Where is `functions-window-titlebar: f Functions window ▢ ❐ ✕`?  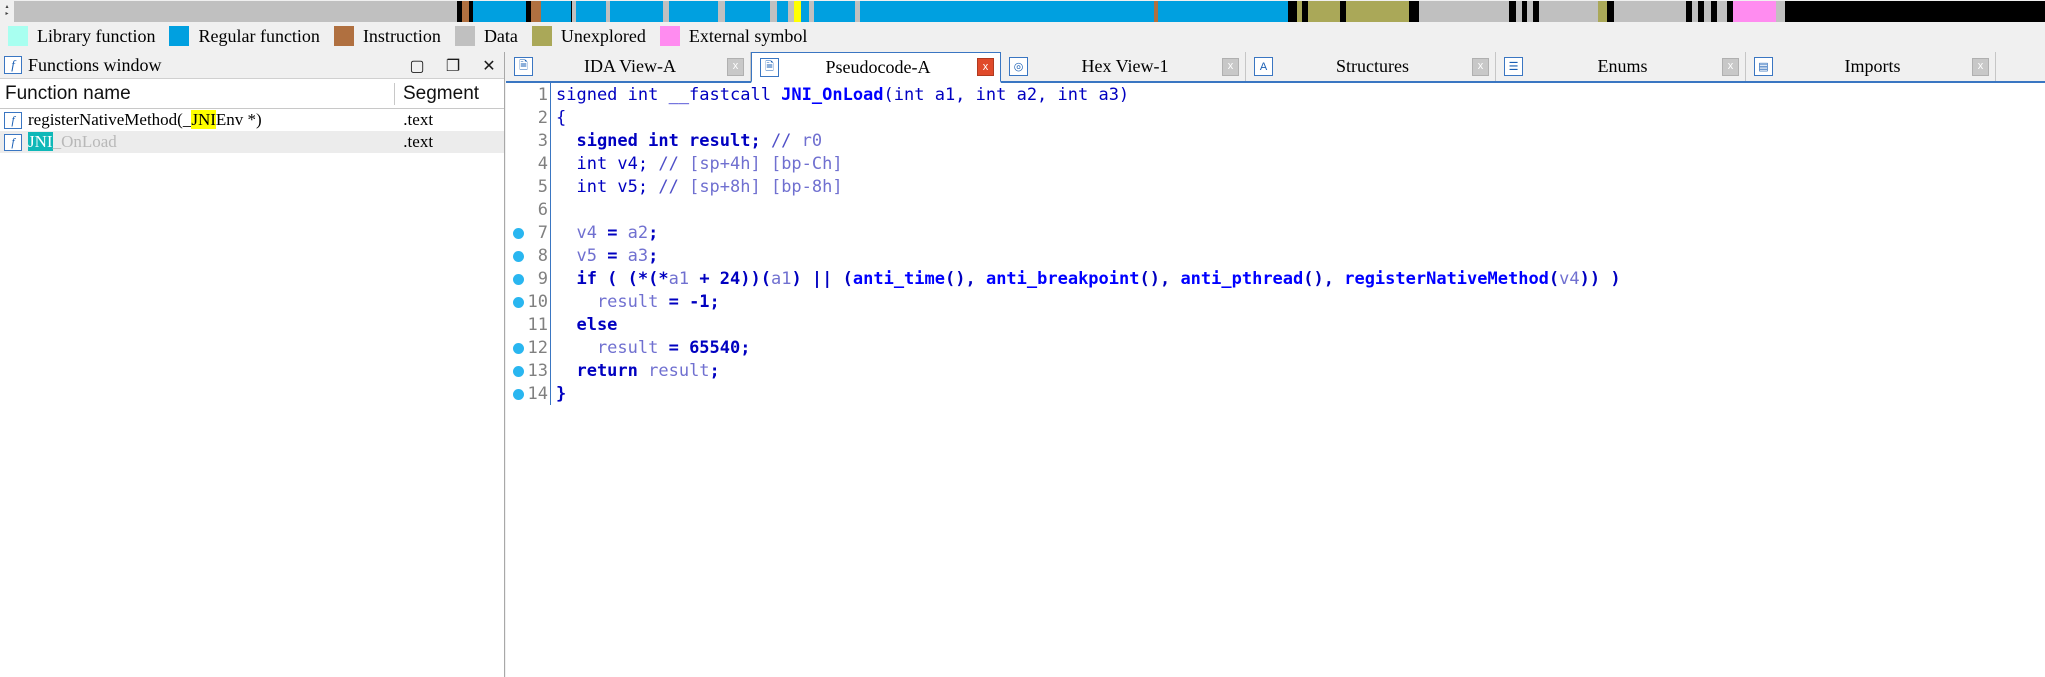 functions-window-titlebar: f Functions window ▢ ❐ ✕ is located at coordinates (252, 65).